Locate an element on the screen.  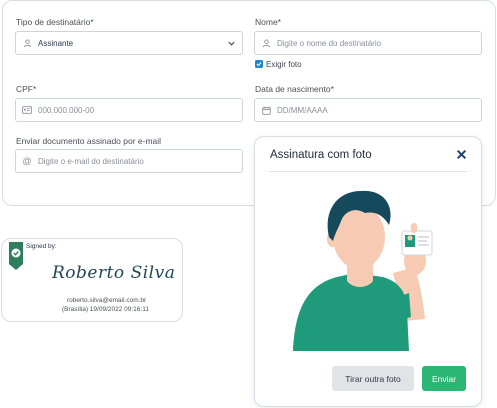
modal-title: Assinatura com foto is located at coordinates (321, 155).